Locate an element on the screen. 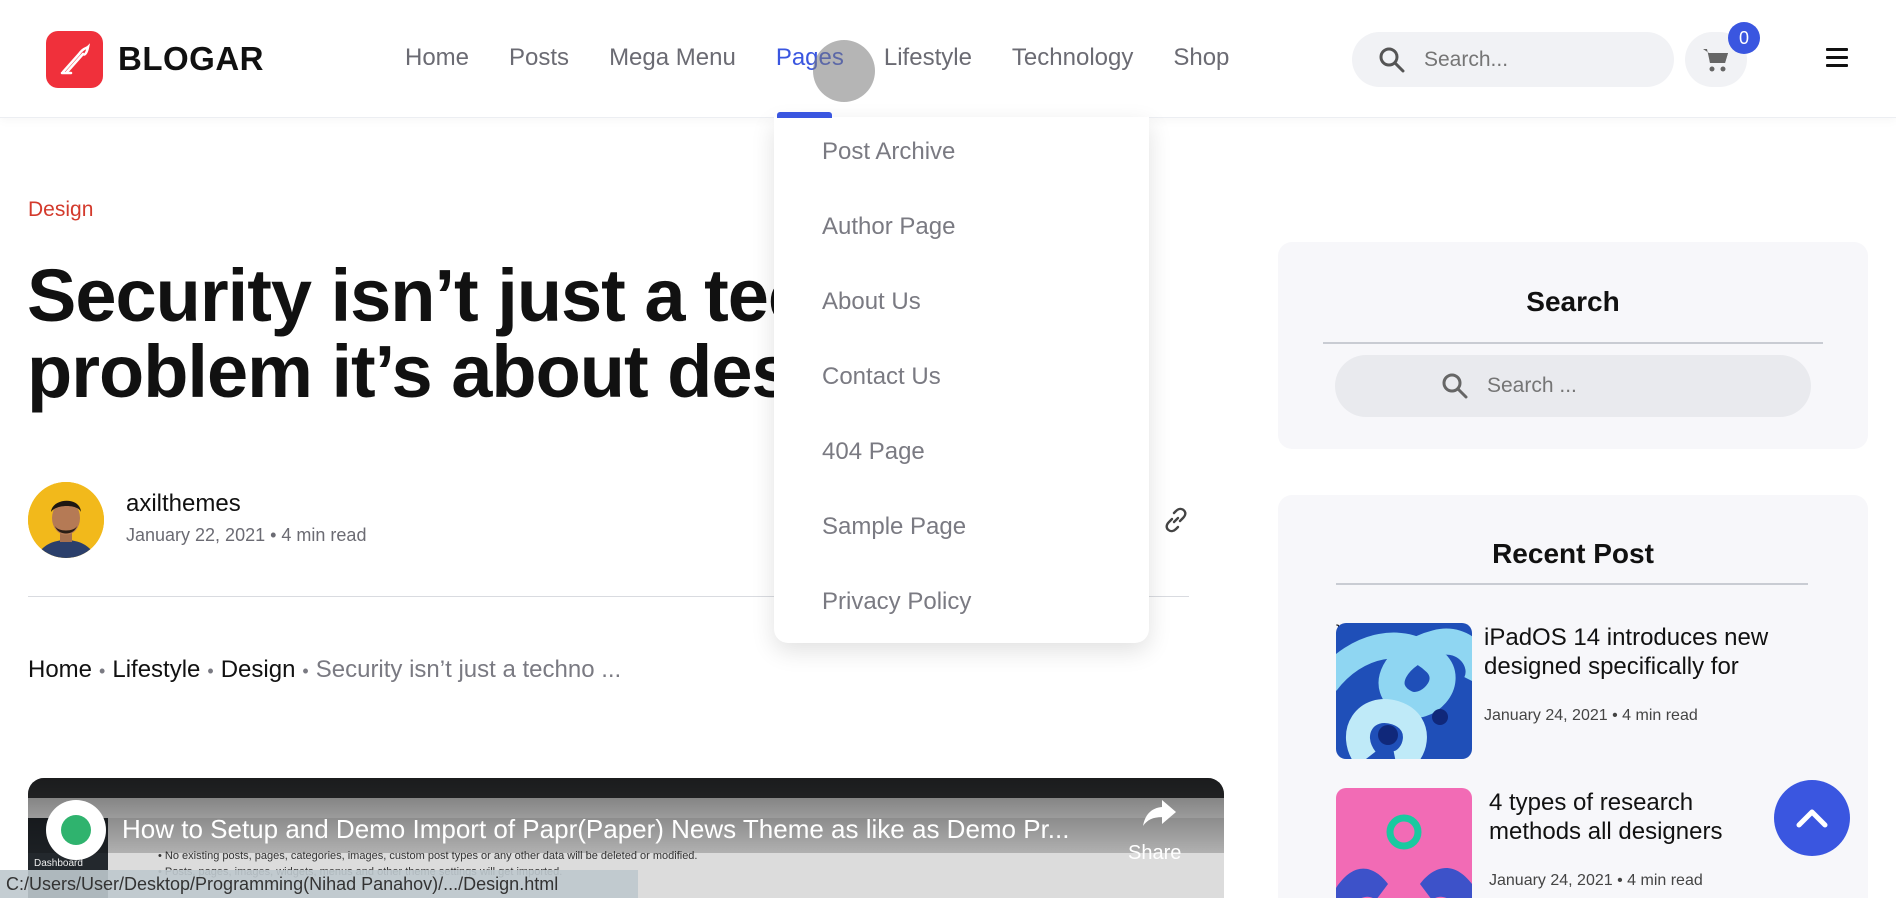 This screenshot has width=1896, height=898. menu-item-about-us: About Us is located at coordinates (985, 324).